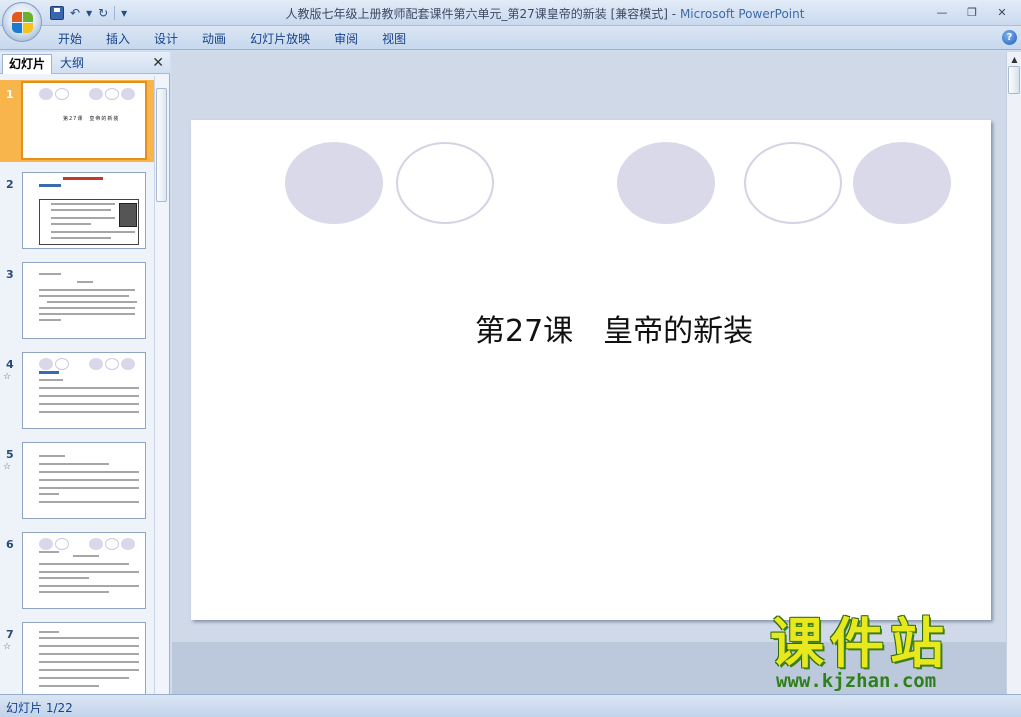 The height and width of the screenshot is (717, 1021). I want to click on maximize-button: ❐, so click(972, 12).